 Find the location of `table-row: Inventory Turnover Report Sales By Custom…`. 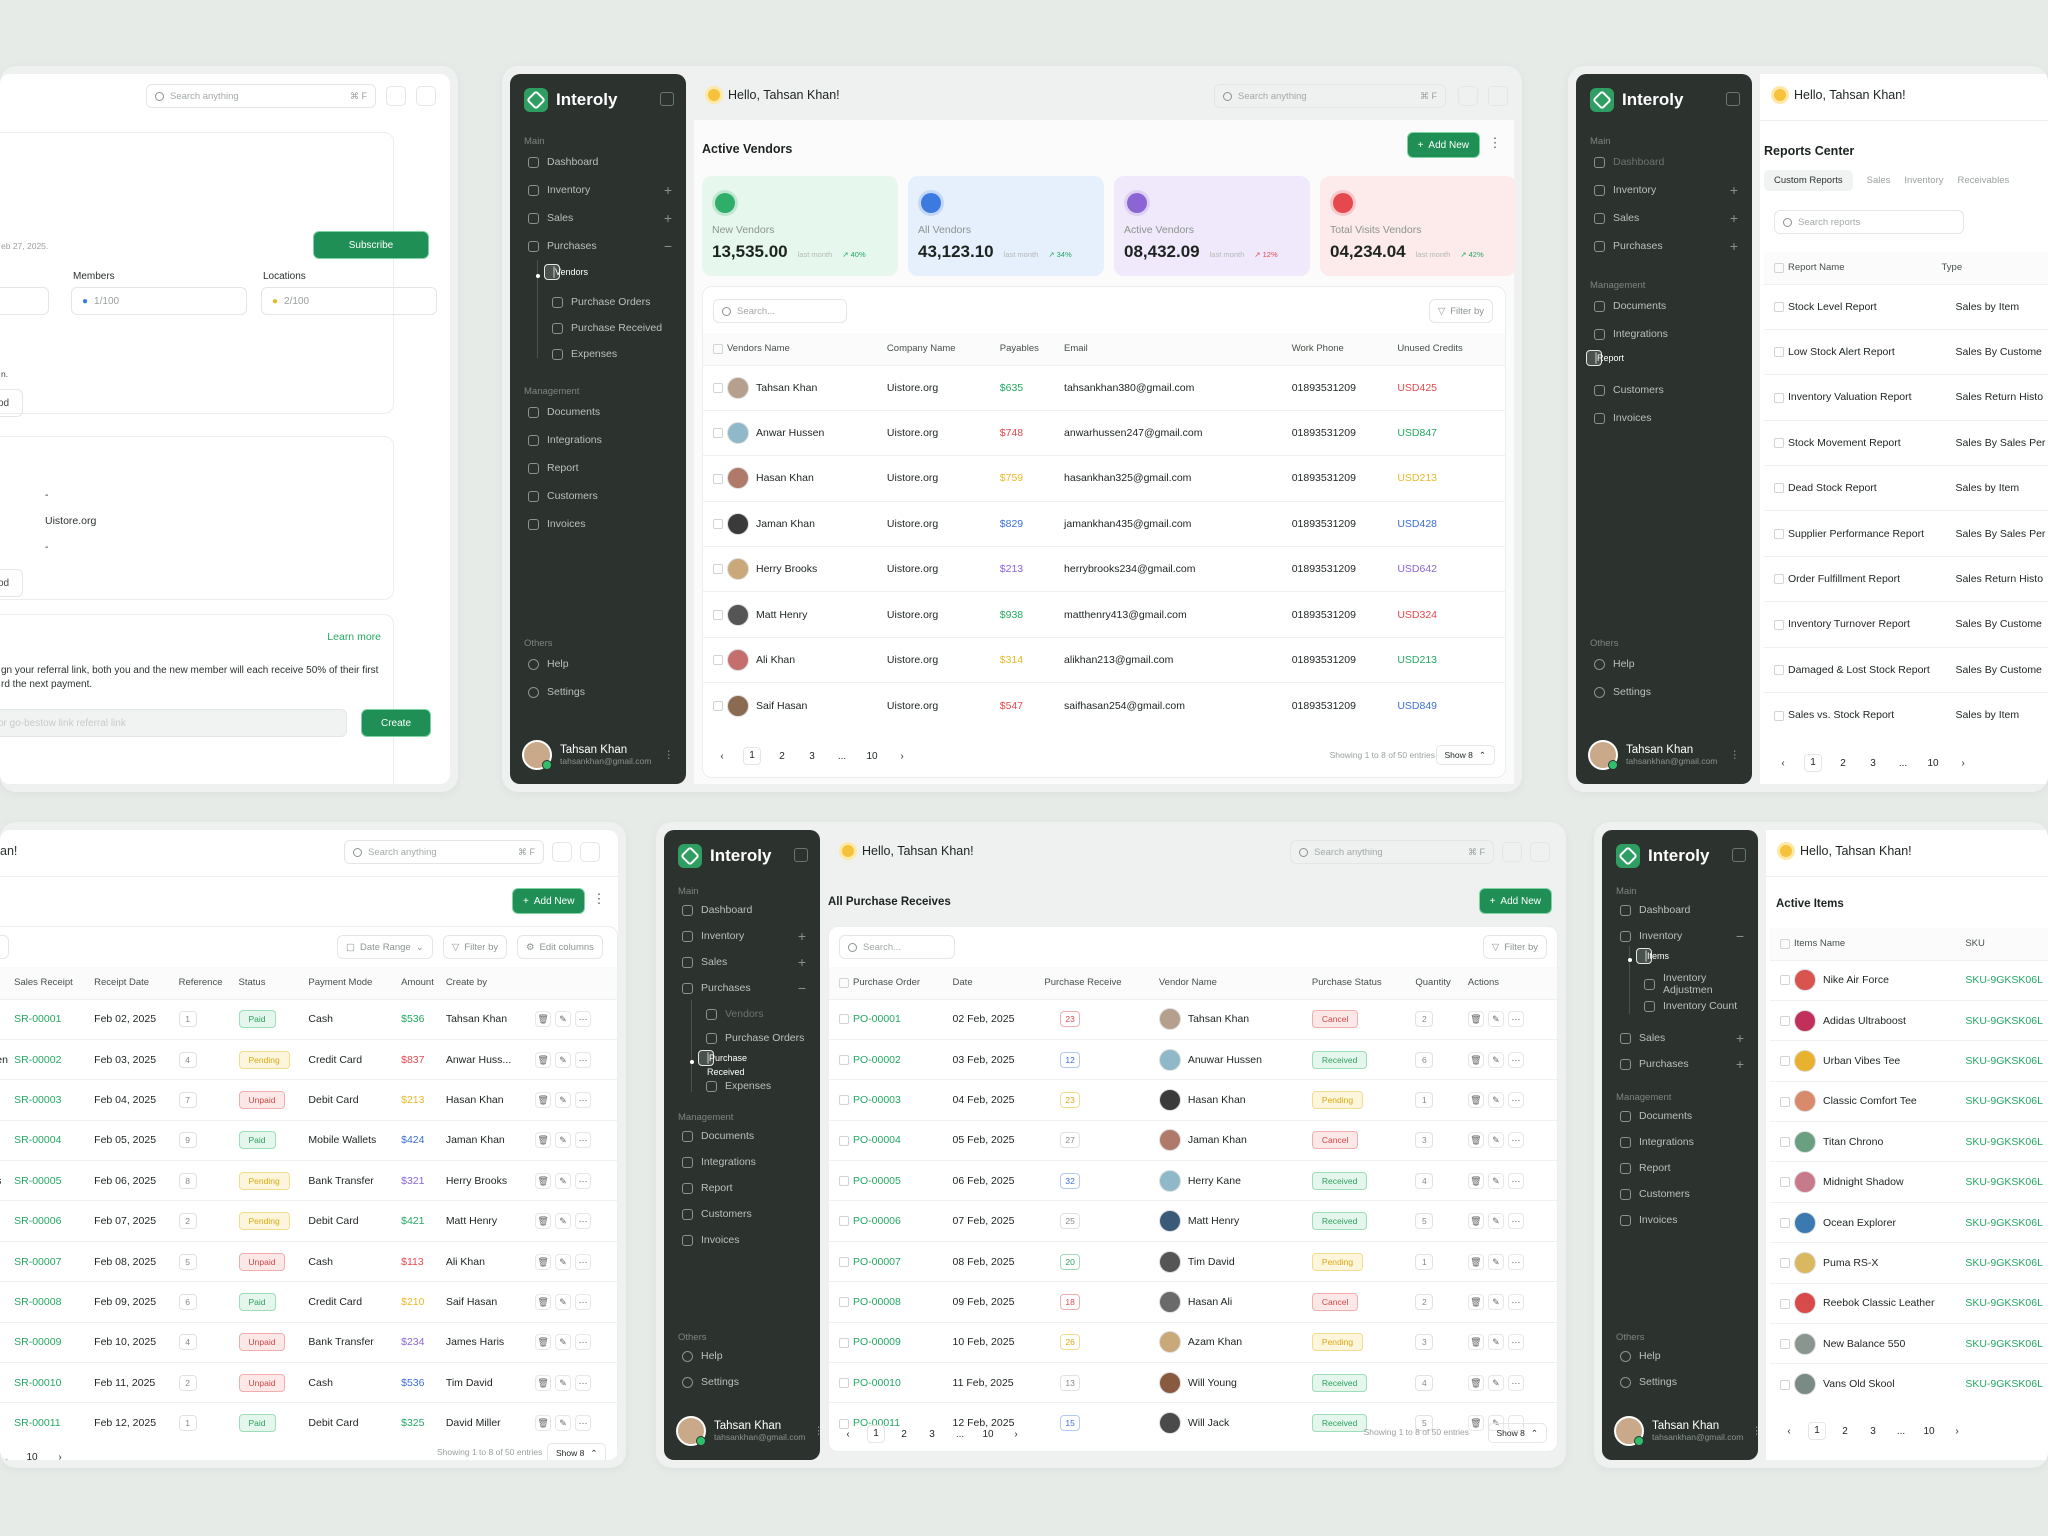

table-row: Inventory Turnover Report Sales By Custom… is located at coordinates (1906, 624).